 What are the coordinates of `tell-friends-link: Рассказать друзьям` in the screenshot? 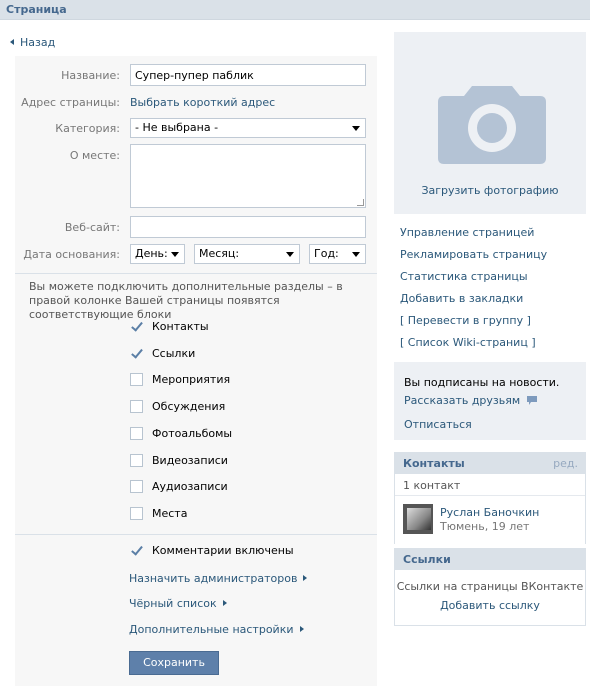 It's located at (470, 400).